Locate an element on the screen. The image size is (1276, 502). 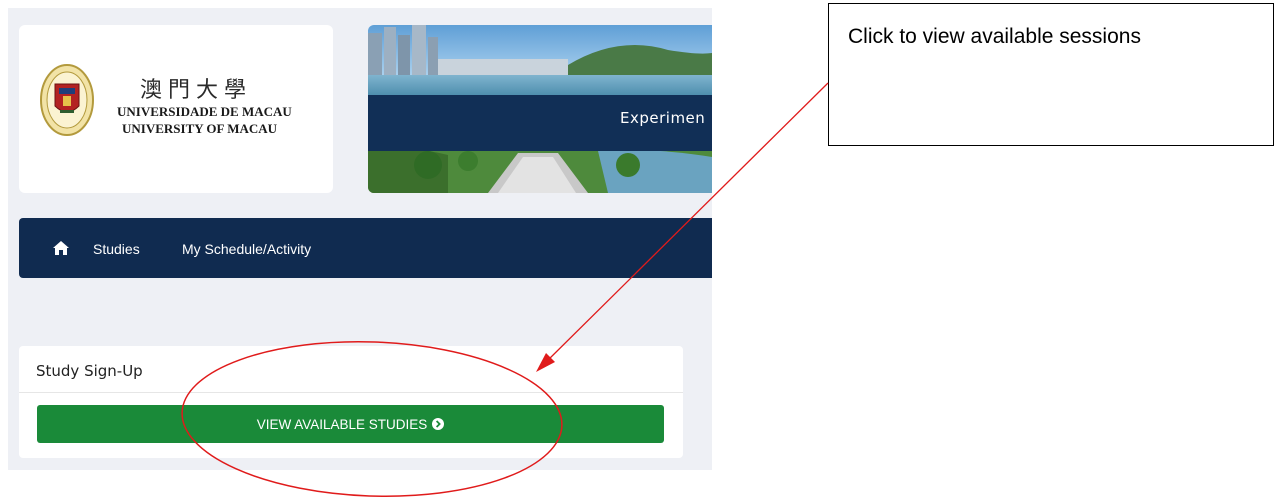
campus-banner: Experimen is located at coordinates (540, 109).